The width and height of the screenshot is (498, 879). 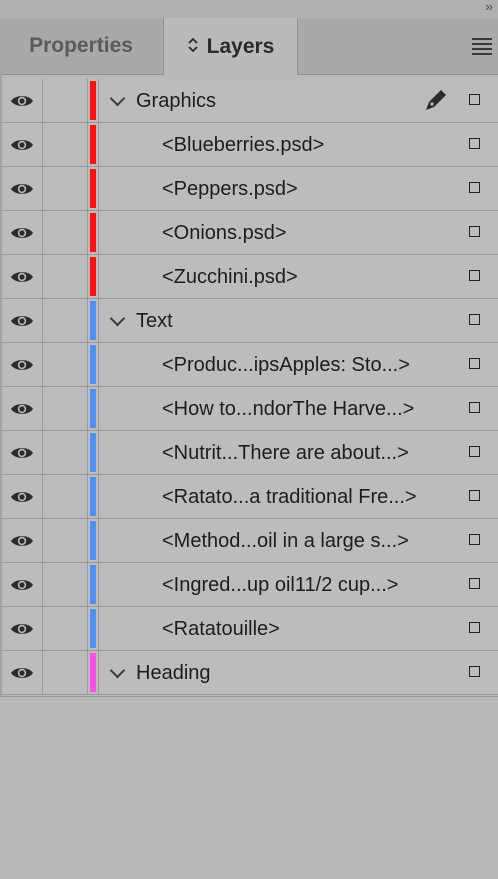 What do you see at coordinates (289, 496) in the screenshot?
I see `layer-name: <Ratato...a traditional Fre...>` at bounding box center [289, 496].